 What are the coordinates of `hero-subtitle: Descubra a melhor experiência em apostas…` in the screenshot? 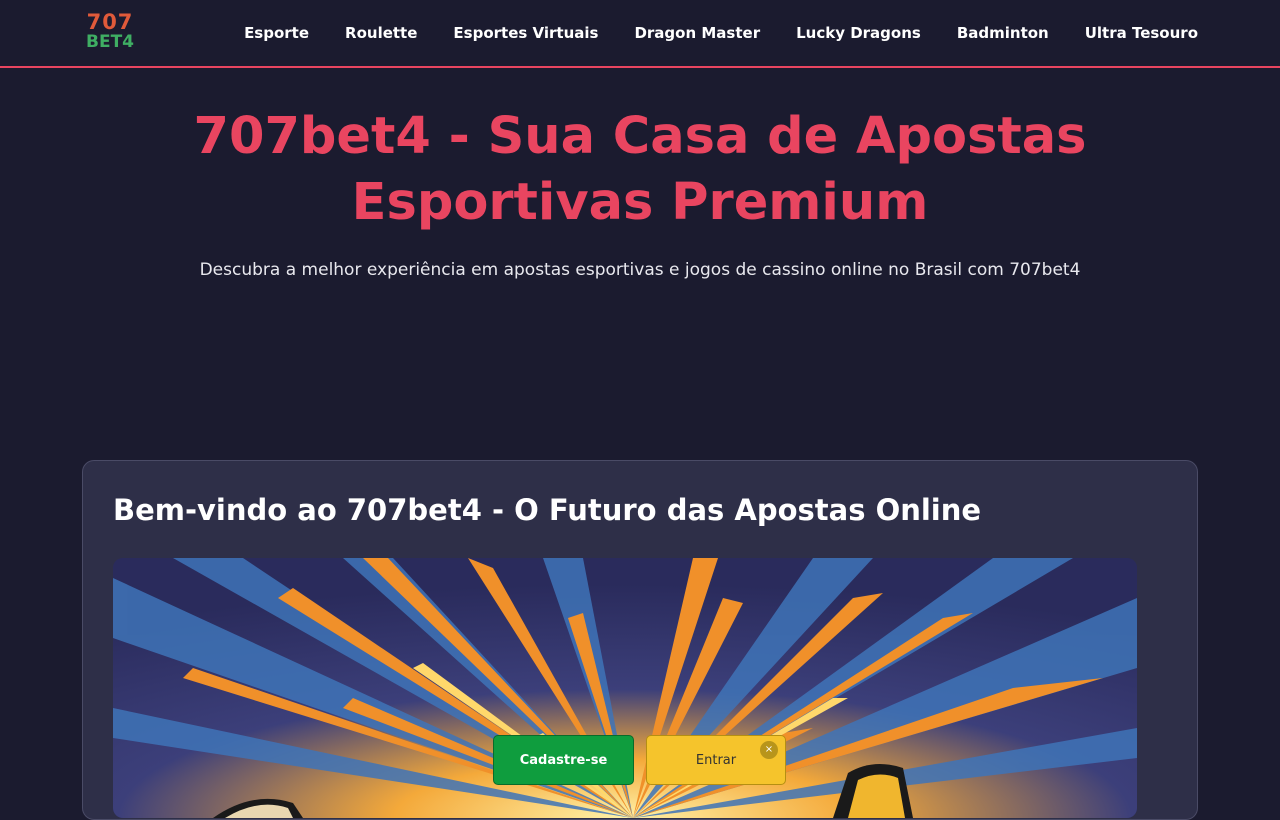 It's located at (640, 270).